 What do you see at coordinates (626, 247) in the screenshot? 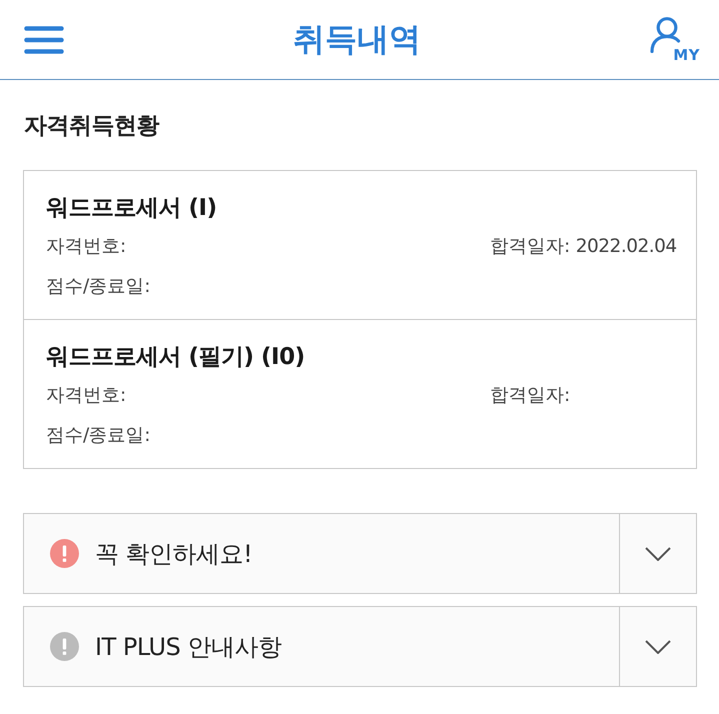
I see `pass-date-value: 2022.02.04` at bounding box center [626, 247].